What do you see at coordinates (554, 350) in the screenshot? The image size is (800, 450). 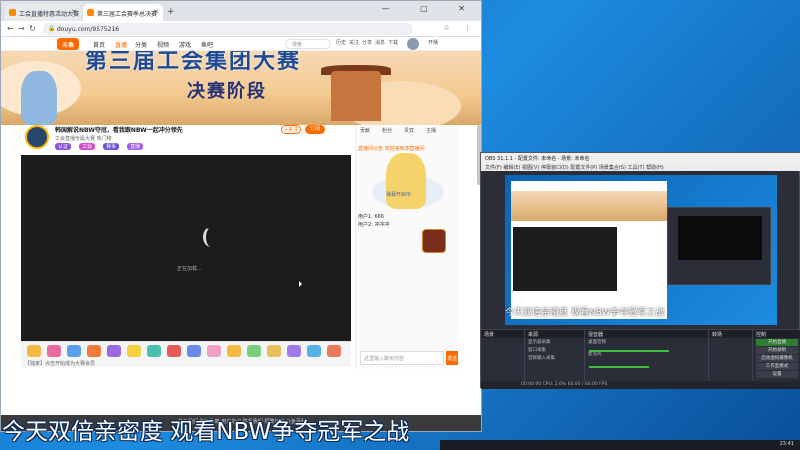 I see `source-item: 窗口采集` at bounding box center [554, 350].